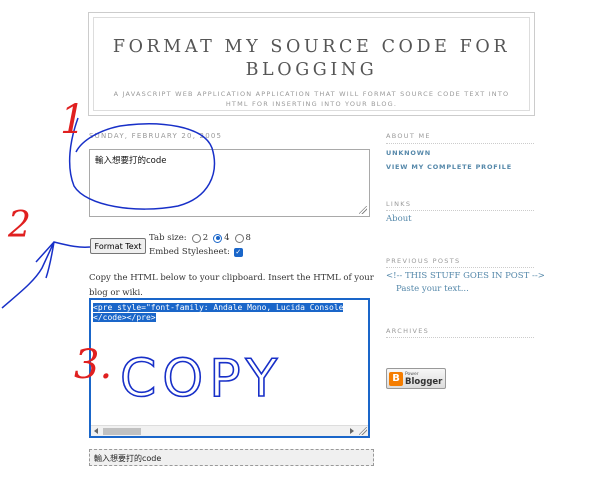 The height and width of the screenshot is (480, 600). Describe the element at coordinates (424, 381) in the screenshot. I see `blogger-badge-big: Blogger` at that location.